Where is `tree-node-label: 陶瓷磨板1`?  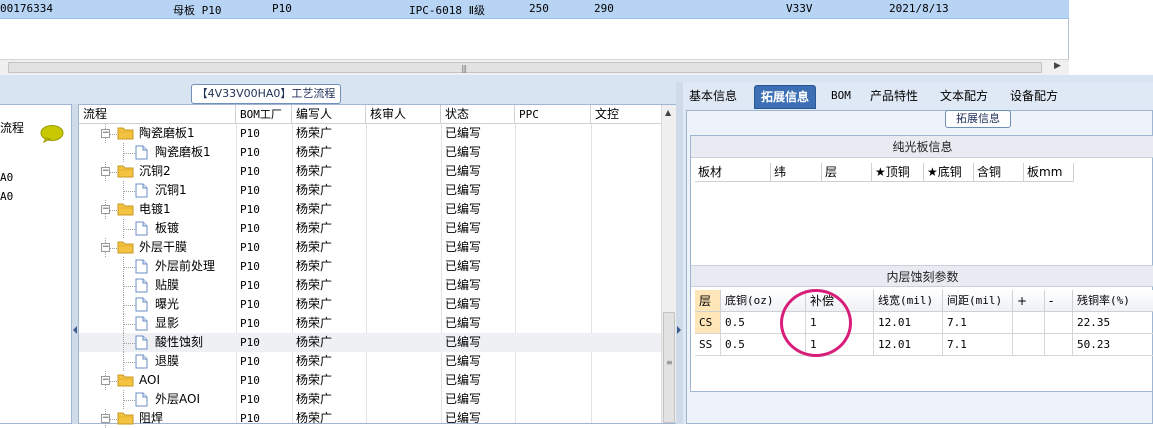
tree-node-label: 陶瓷磨板1 is located at coordinates (183, 152).